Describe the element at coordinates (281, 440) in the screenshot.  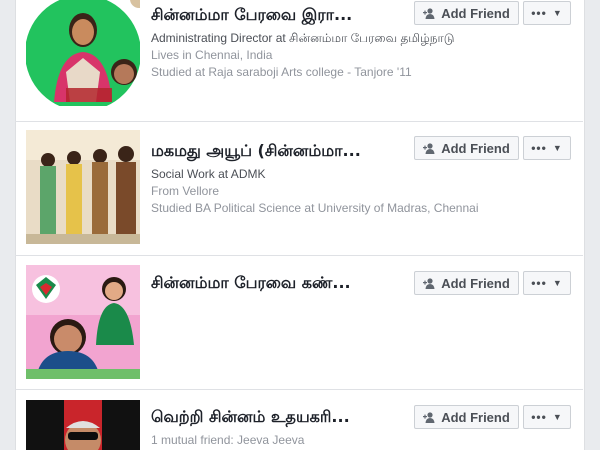
I see `mutual-friends-info: 1 mutual friend: Jeeva Jeeva` at that location.